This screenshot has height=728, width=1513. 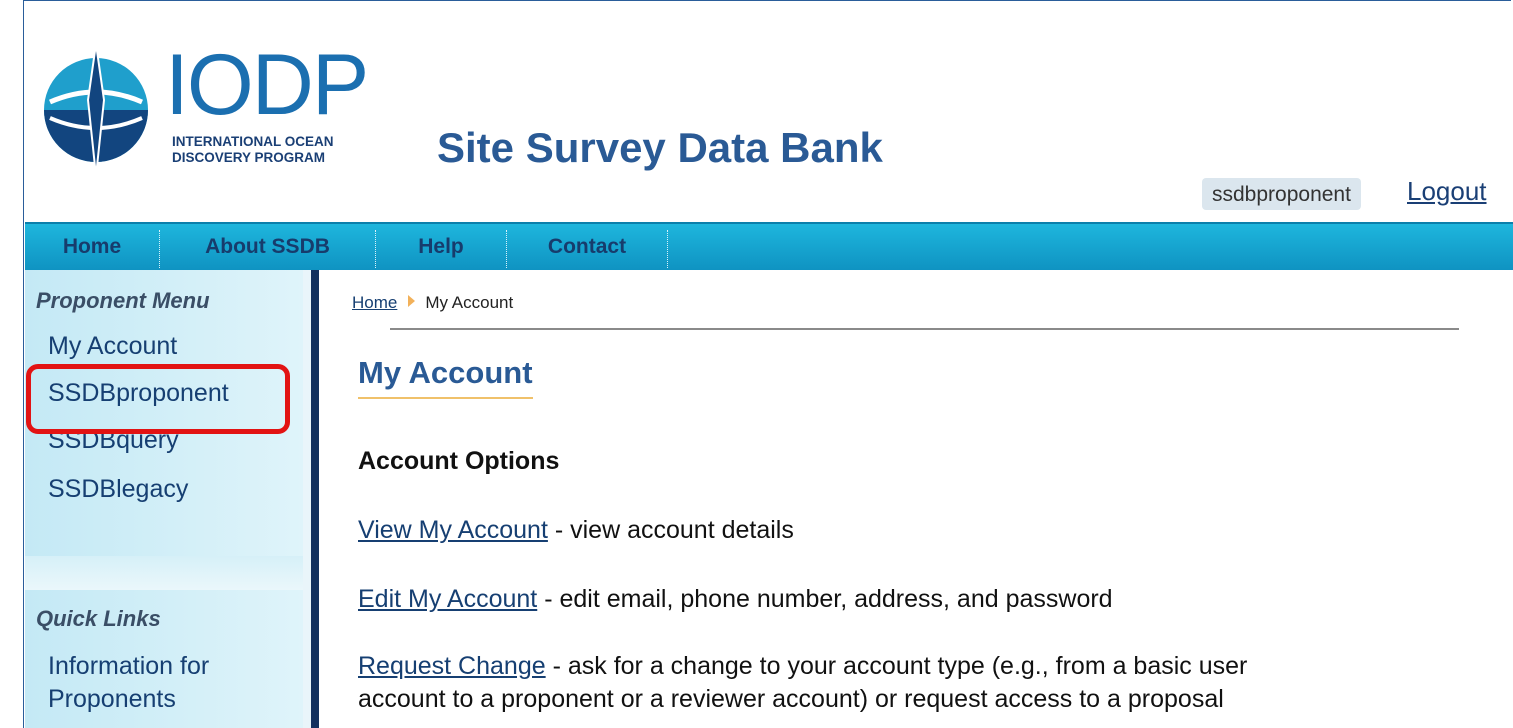 What do you see at coordinates (158, 399) in the screenshot?
I see `highlight-box` at bounding box center [158, 399].